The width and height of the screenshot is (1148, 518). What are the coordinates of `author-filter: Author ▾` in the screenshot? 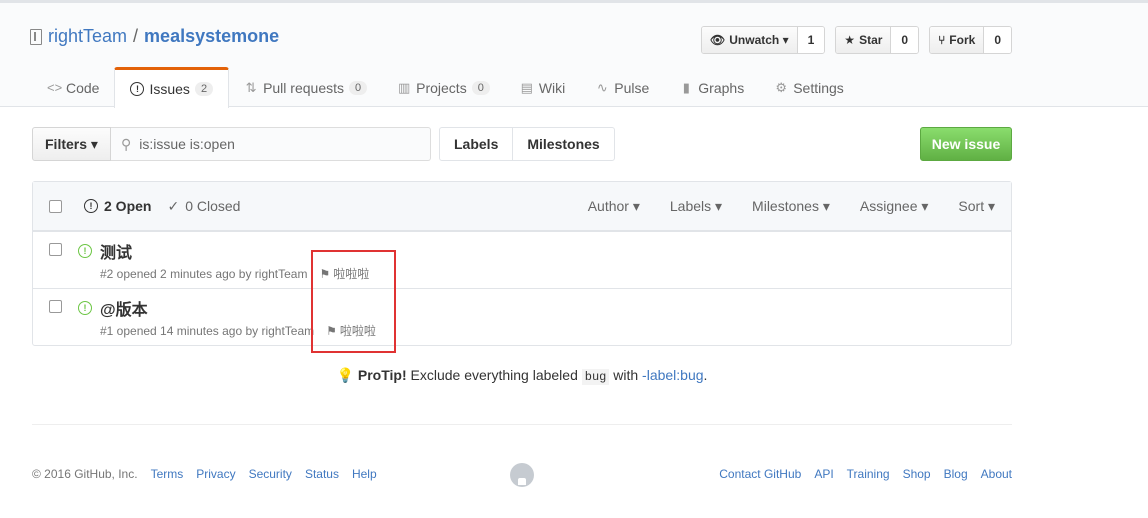 It's located at (614, 206).